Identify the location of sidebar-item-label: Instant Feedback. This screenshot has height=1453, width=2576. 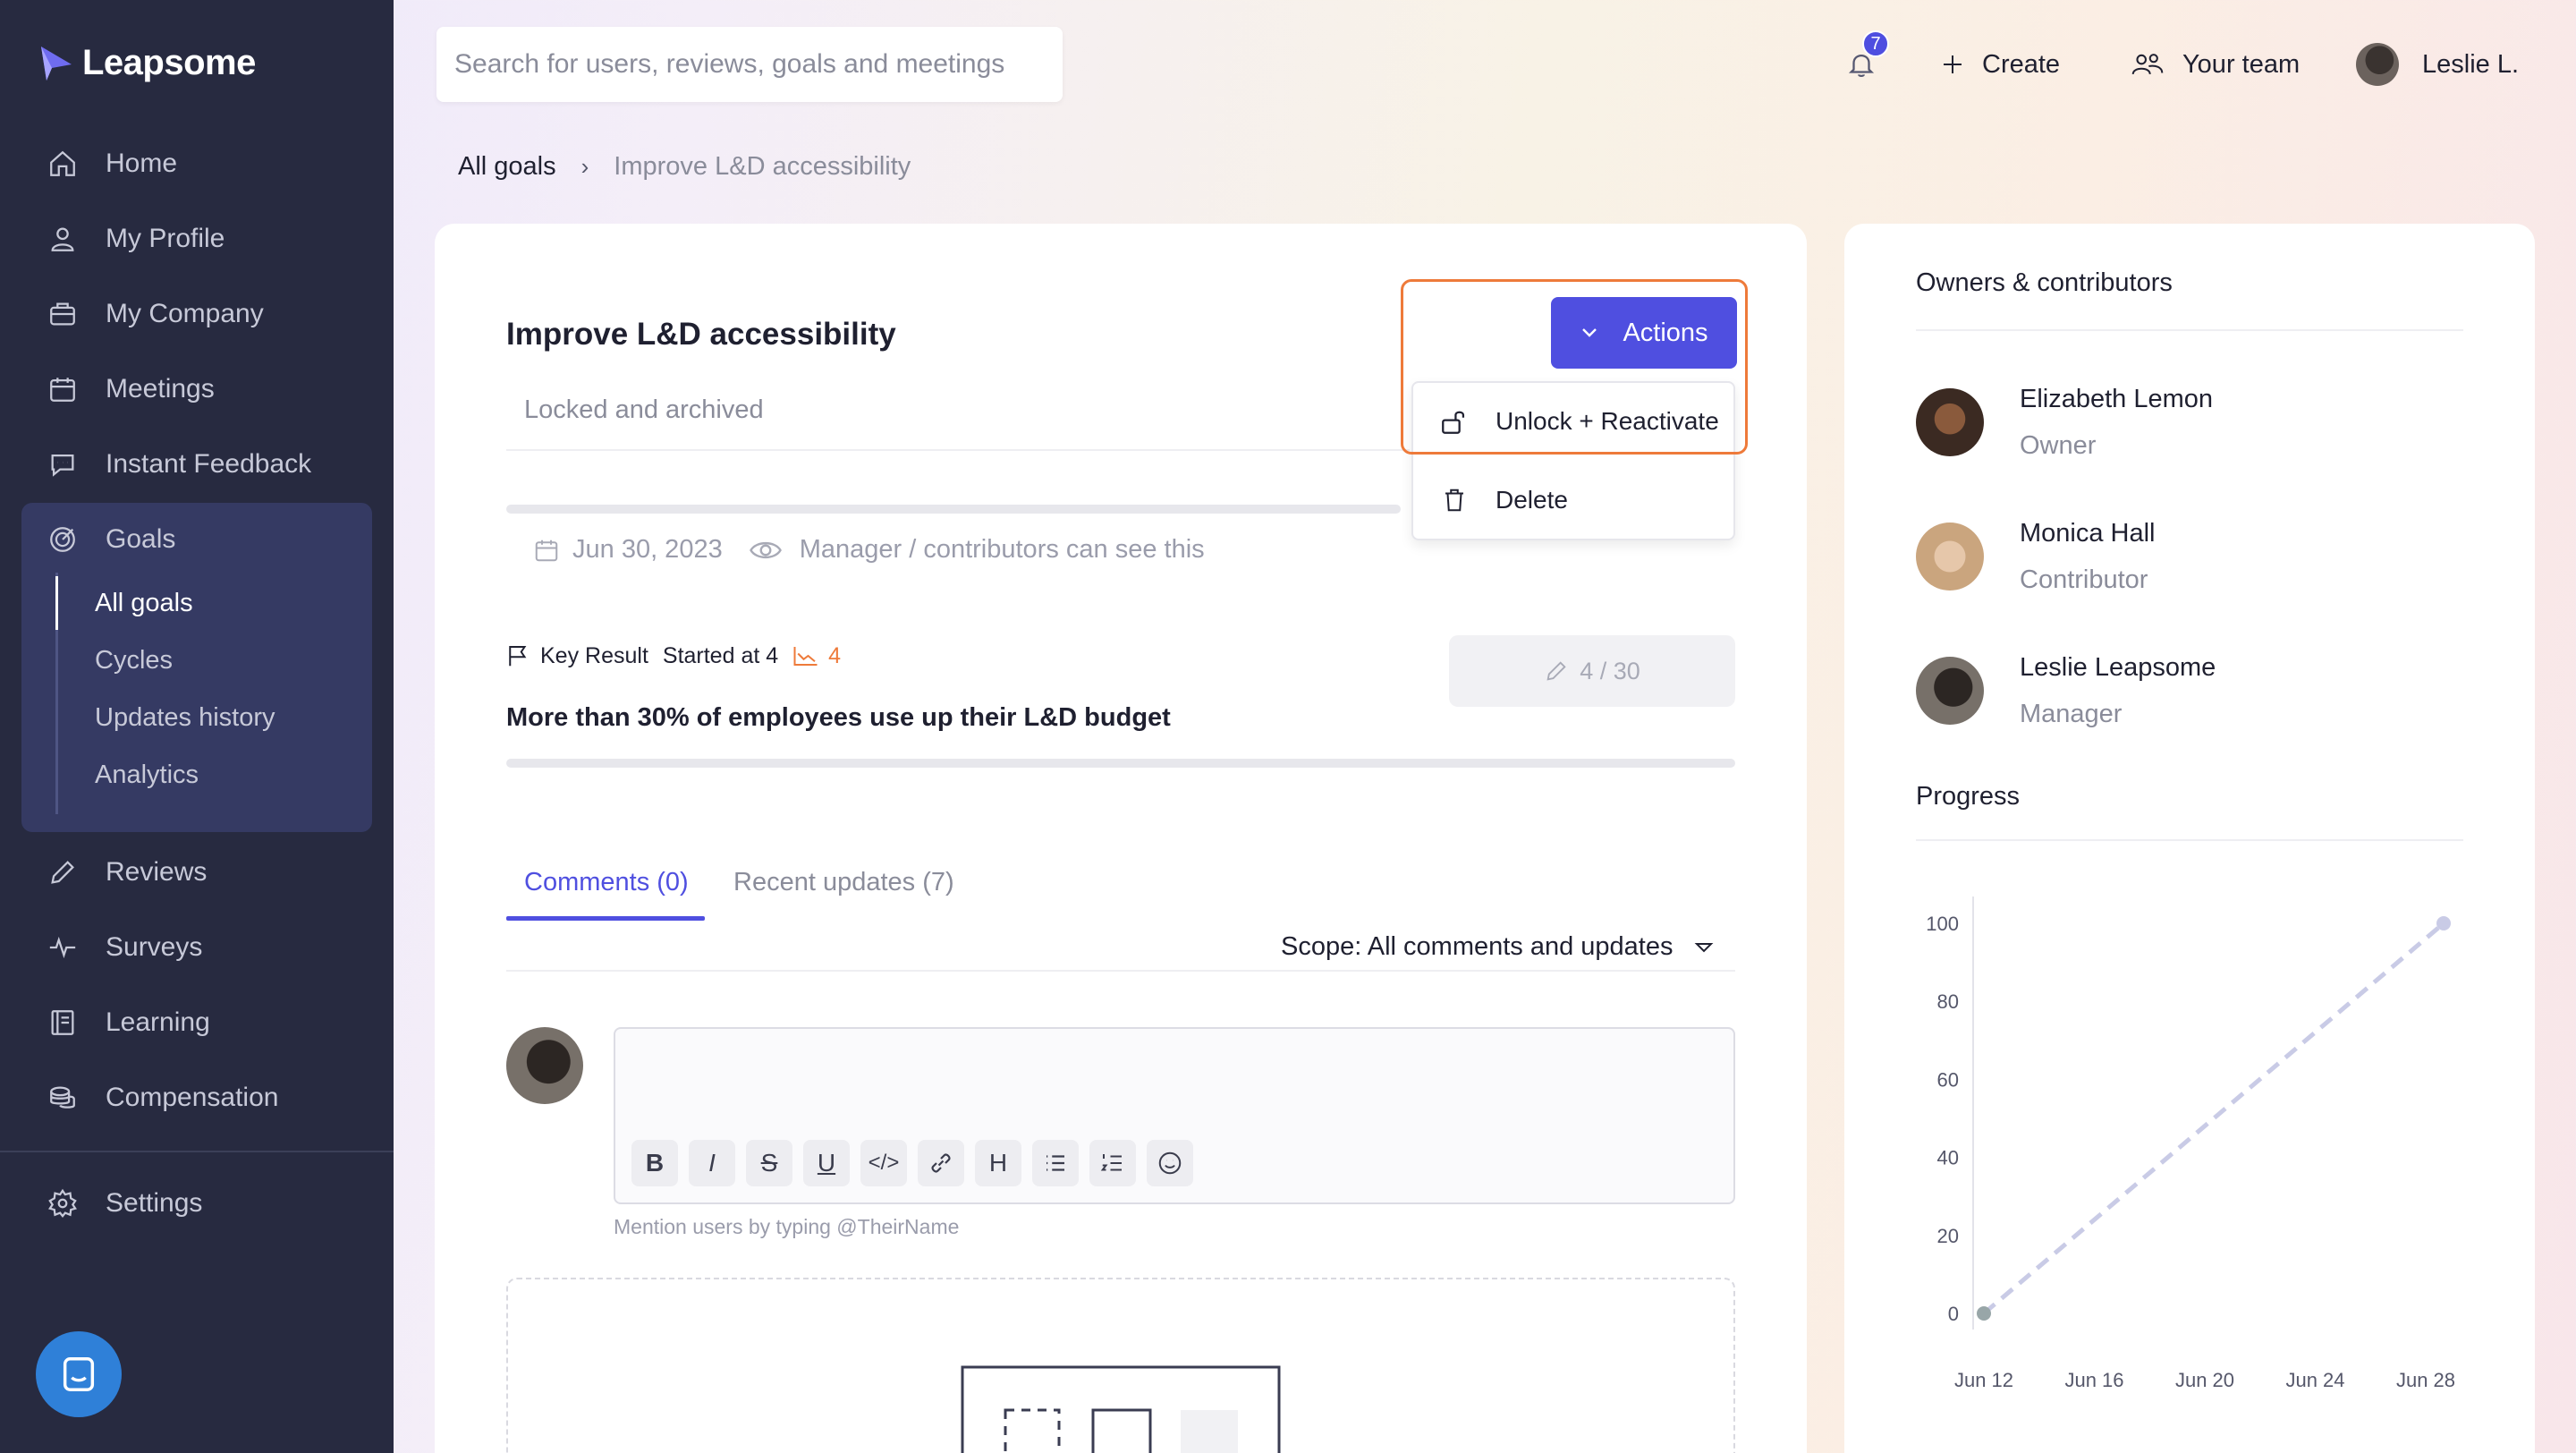
(209, 464).